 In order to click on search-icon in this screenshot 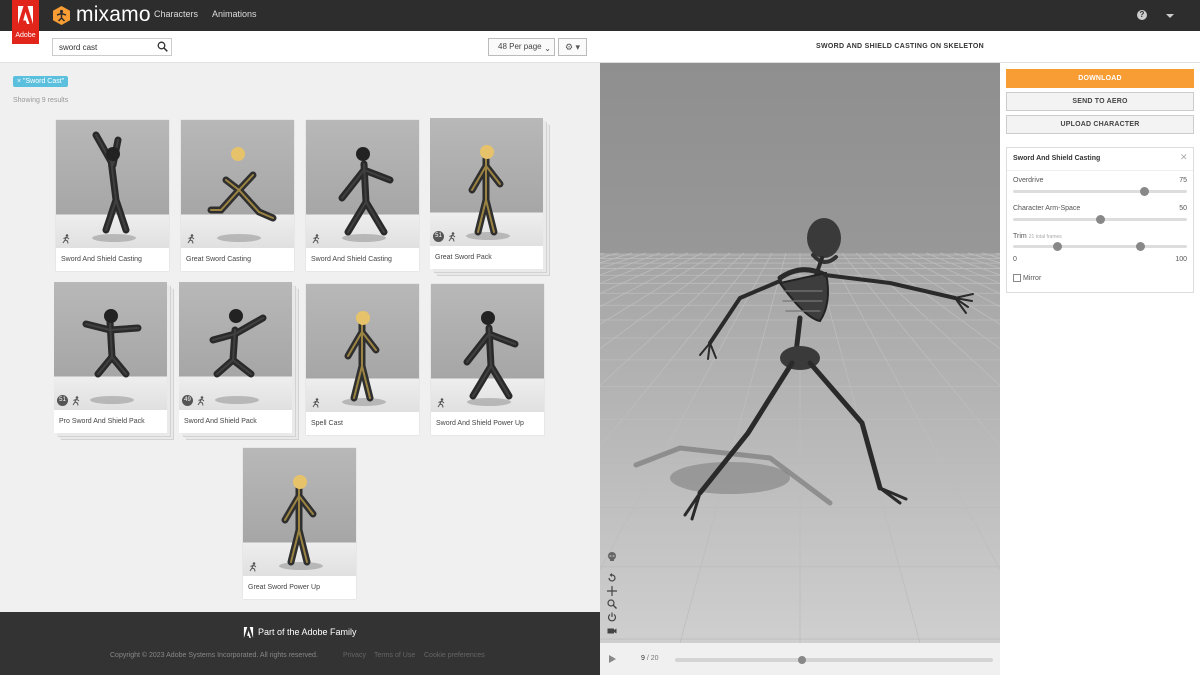, I will do `click(162, 46)`.